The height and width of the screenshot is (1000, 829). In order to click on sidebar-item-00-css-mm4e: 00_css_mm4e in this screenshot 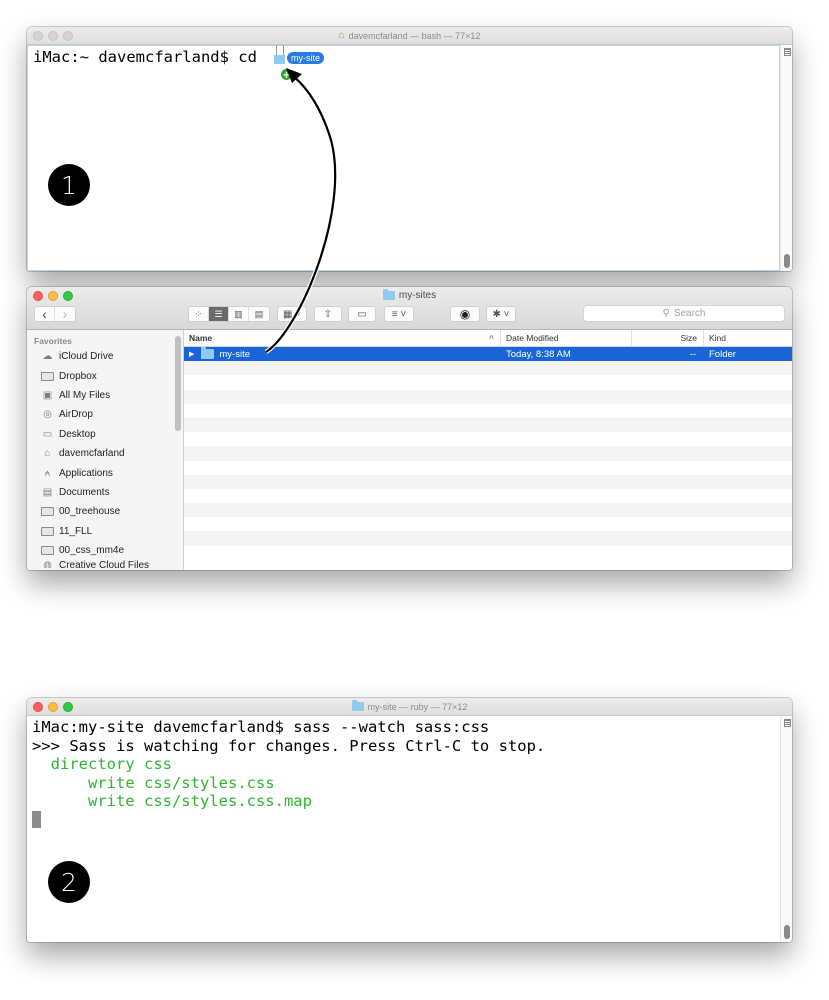, I will do `click(105, 550)`.